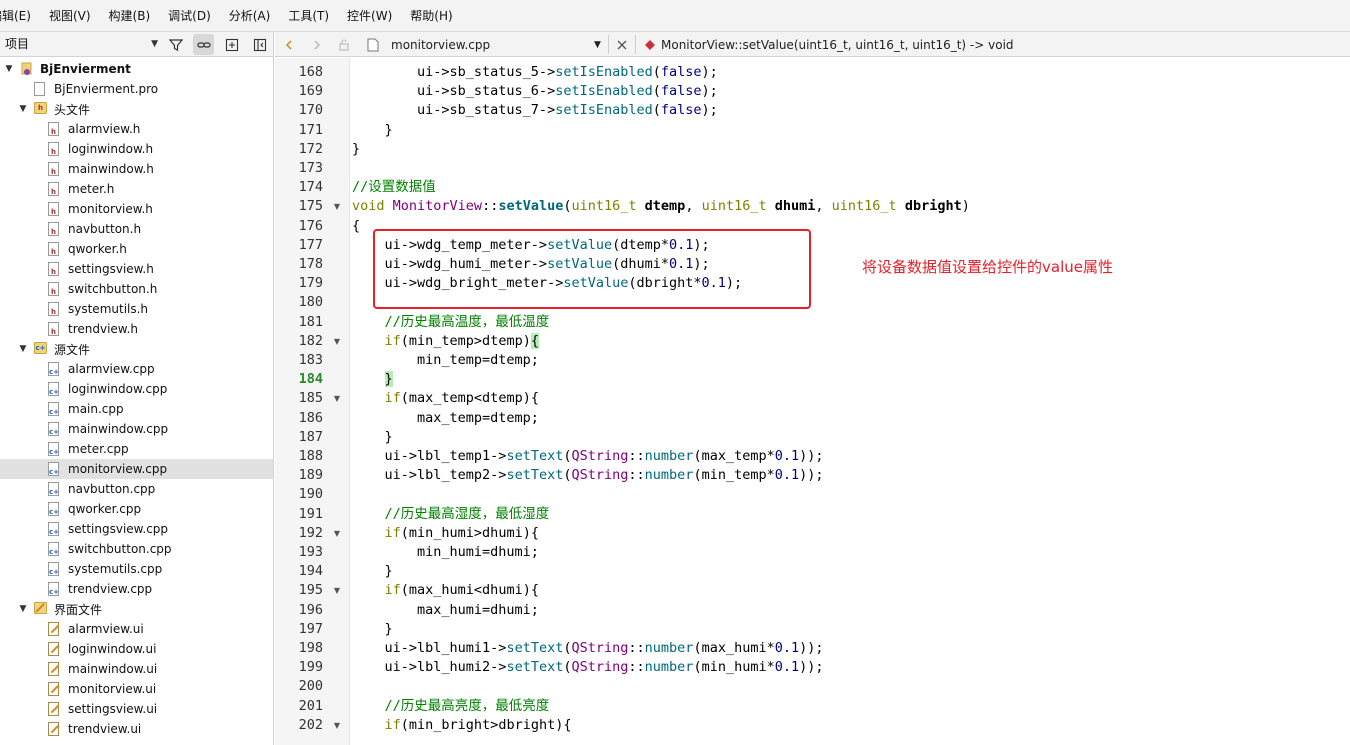 The height and width of the screenshot is (745, 1350). What do you see at coordinates (310, 532) in the screenshot?
I see `line-number: 192` at bounding box center [310, 532].